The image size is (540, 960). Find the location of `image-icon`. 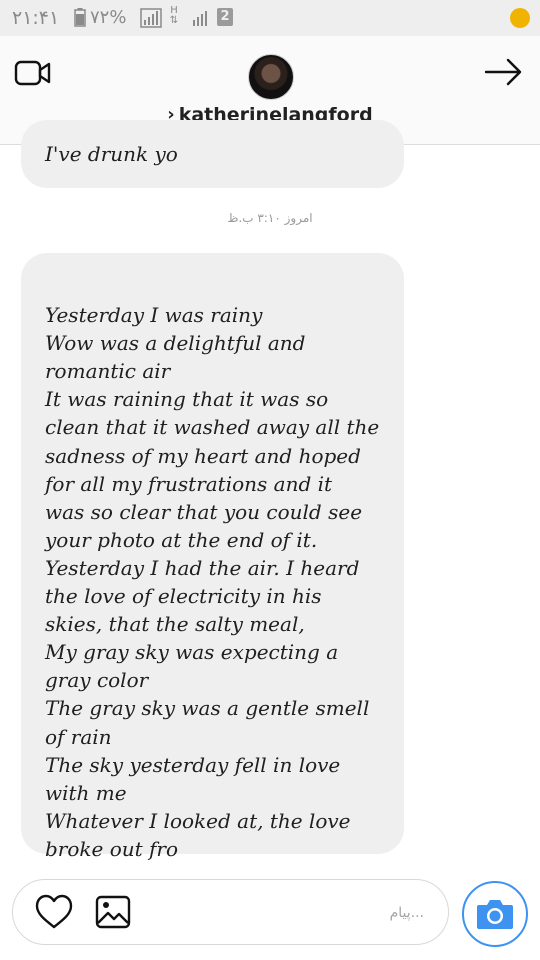

image-icon is located at coordinates (113, 912).